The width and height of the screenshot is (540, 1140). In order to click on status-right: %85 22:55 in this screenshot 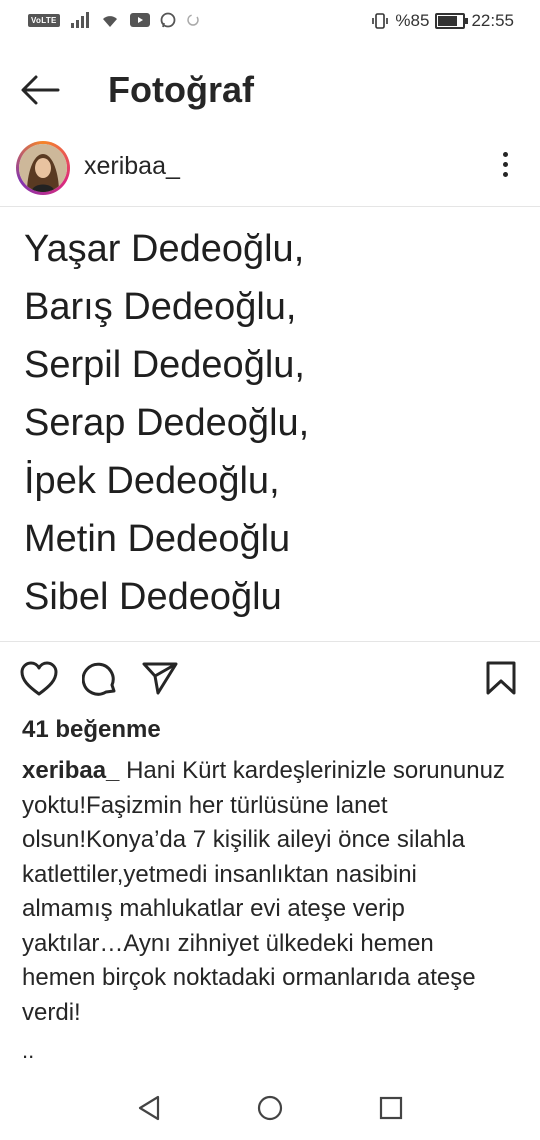, I will do `click(442, 21)`.